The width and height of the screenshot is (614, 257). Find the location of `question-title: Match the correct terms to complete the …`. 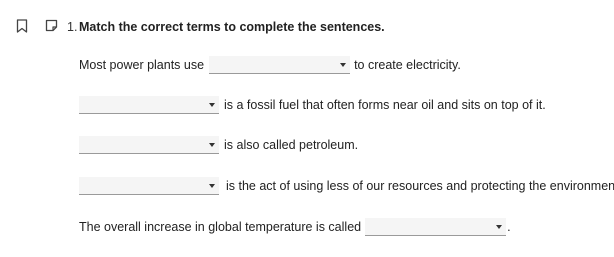

question-title: Match the correct terms to complete the … is located at coordinates (232, 27).